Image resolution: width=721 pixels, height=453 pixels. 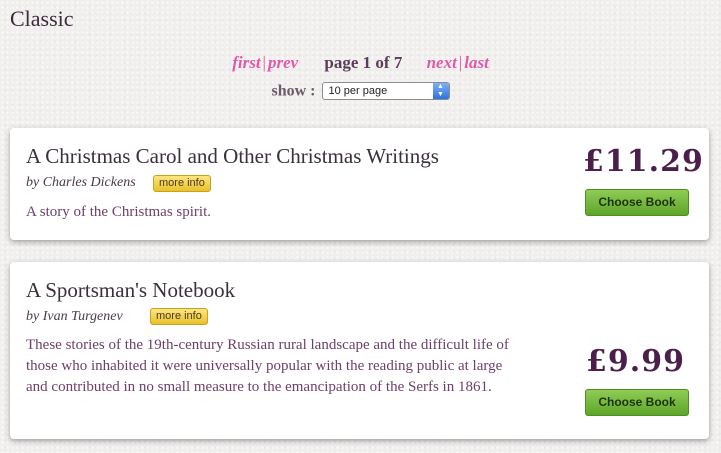 I want to click on book-title: A Sportsman's Notebook, so click(x=130, y=290).